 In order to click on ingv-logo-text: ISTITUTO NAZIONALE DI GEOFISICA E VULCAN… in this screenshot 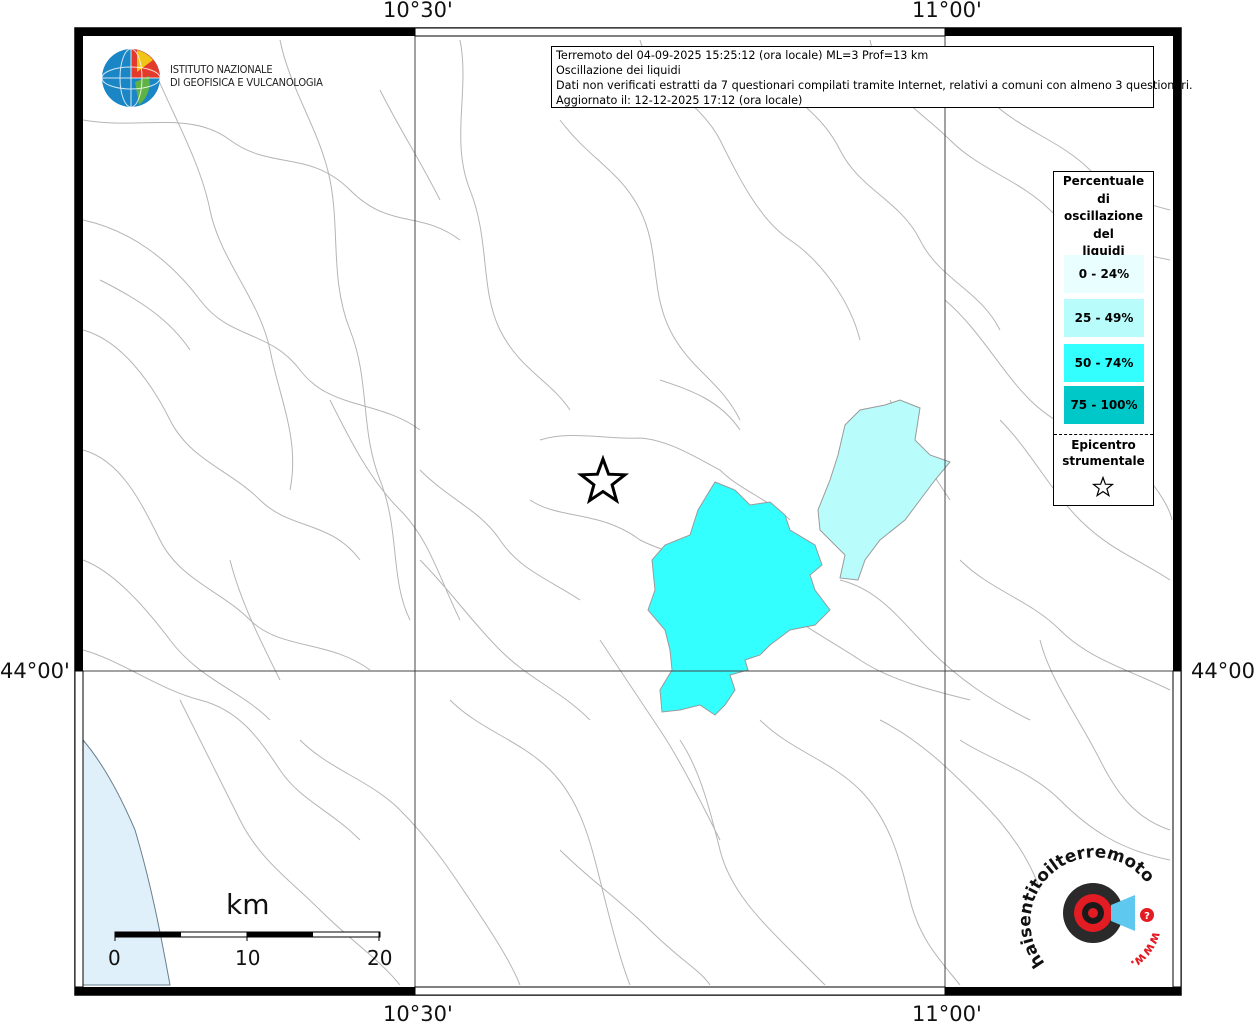, I will do `click(246, 76)`.